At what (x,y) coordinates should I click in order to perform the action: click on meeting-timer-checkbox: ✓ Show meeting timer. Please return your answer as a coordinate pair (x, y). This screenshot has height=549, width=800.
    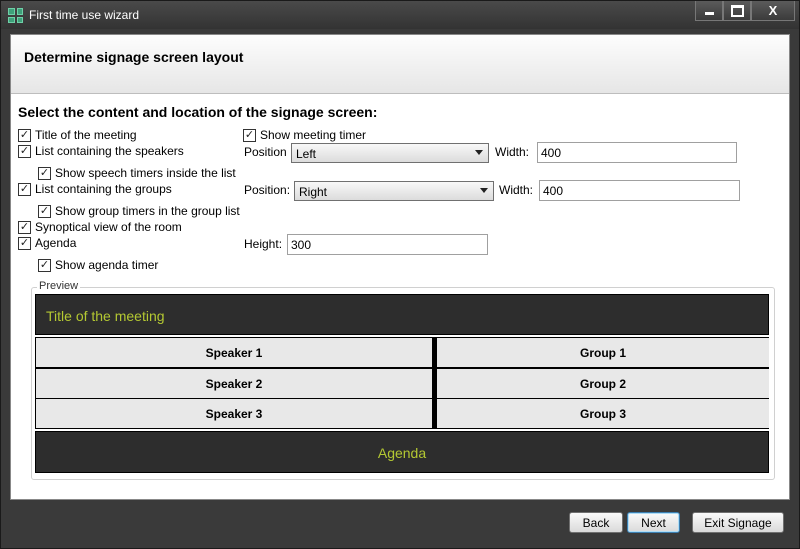
    Looking at the image, I should click on (304, 135).